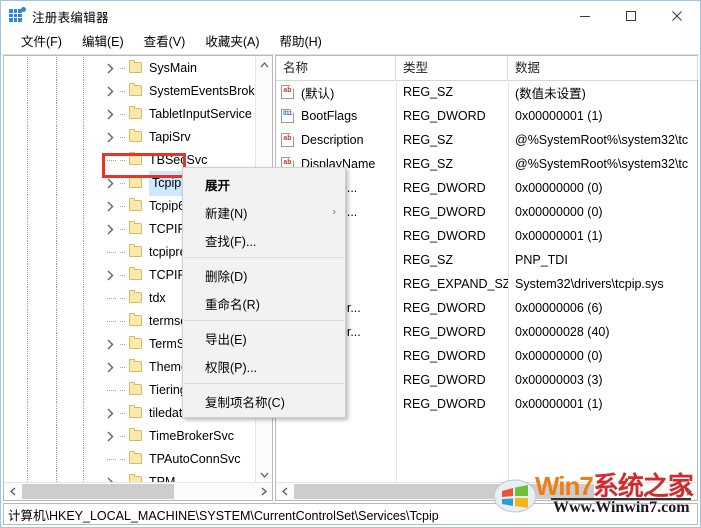 This screenshot has height=528, width=701. I want to click on menu-view: 查看(V), so click(165, 42).